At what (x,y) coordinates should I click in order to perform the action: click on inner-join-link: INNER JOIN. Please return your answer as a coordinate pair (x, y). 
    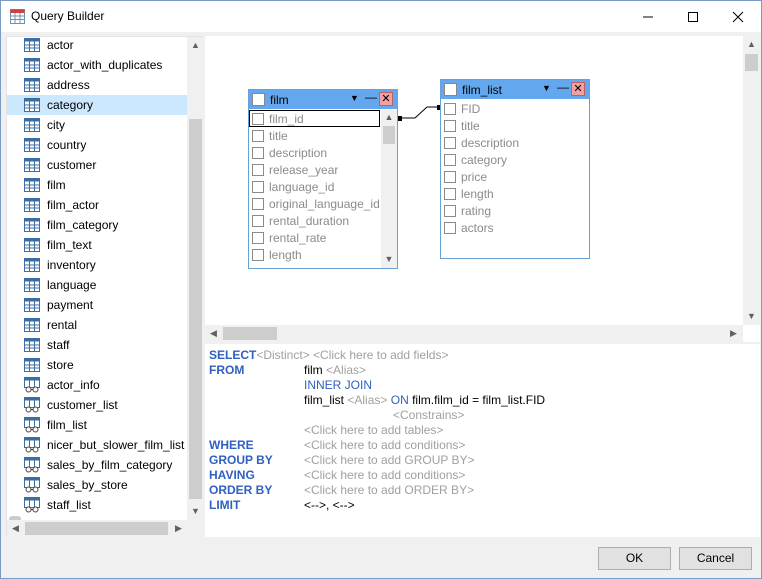
    Looking at the image, I should click on (338, 385).